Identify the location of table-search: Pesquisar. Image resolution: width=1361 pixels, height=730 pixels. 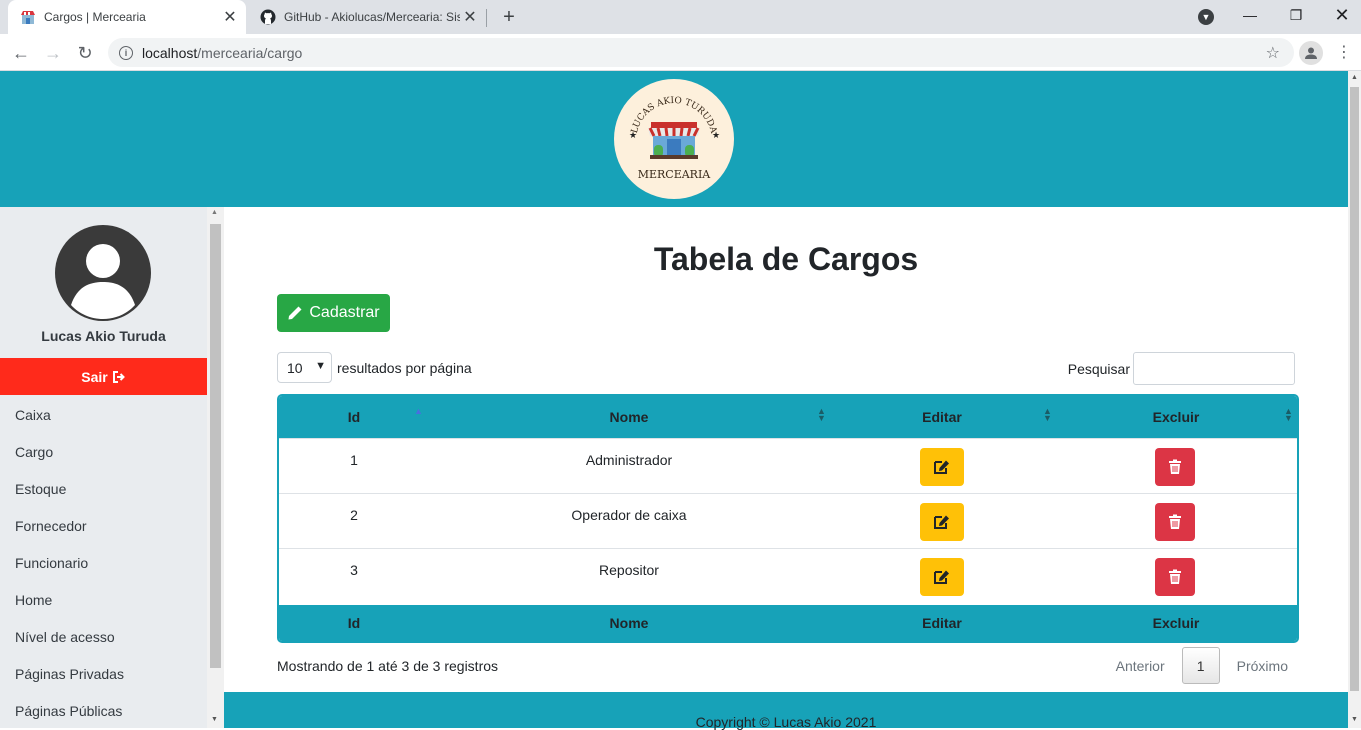
(1181, 368).